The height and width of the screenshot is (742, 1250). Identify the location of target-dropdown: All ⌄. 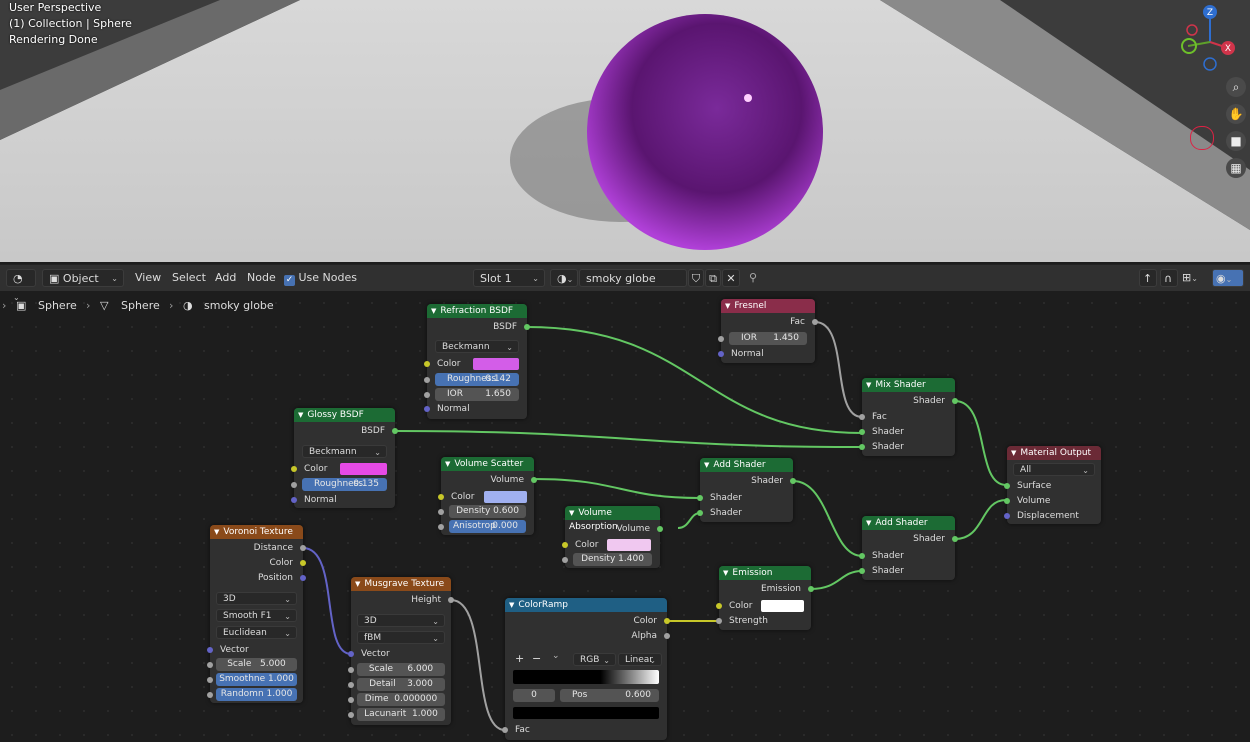
(1054, 469).